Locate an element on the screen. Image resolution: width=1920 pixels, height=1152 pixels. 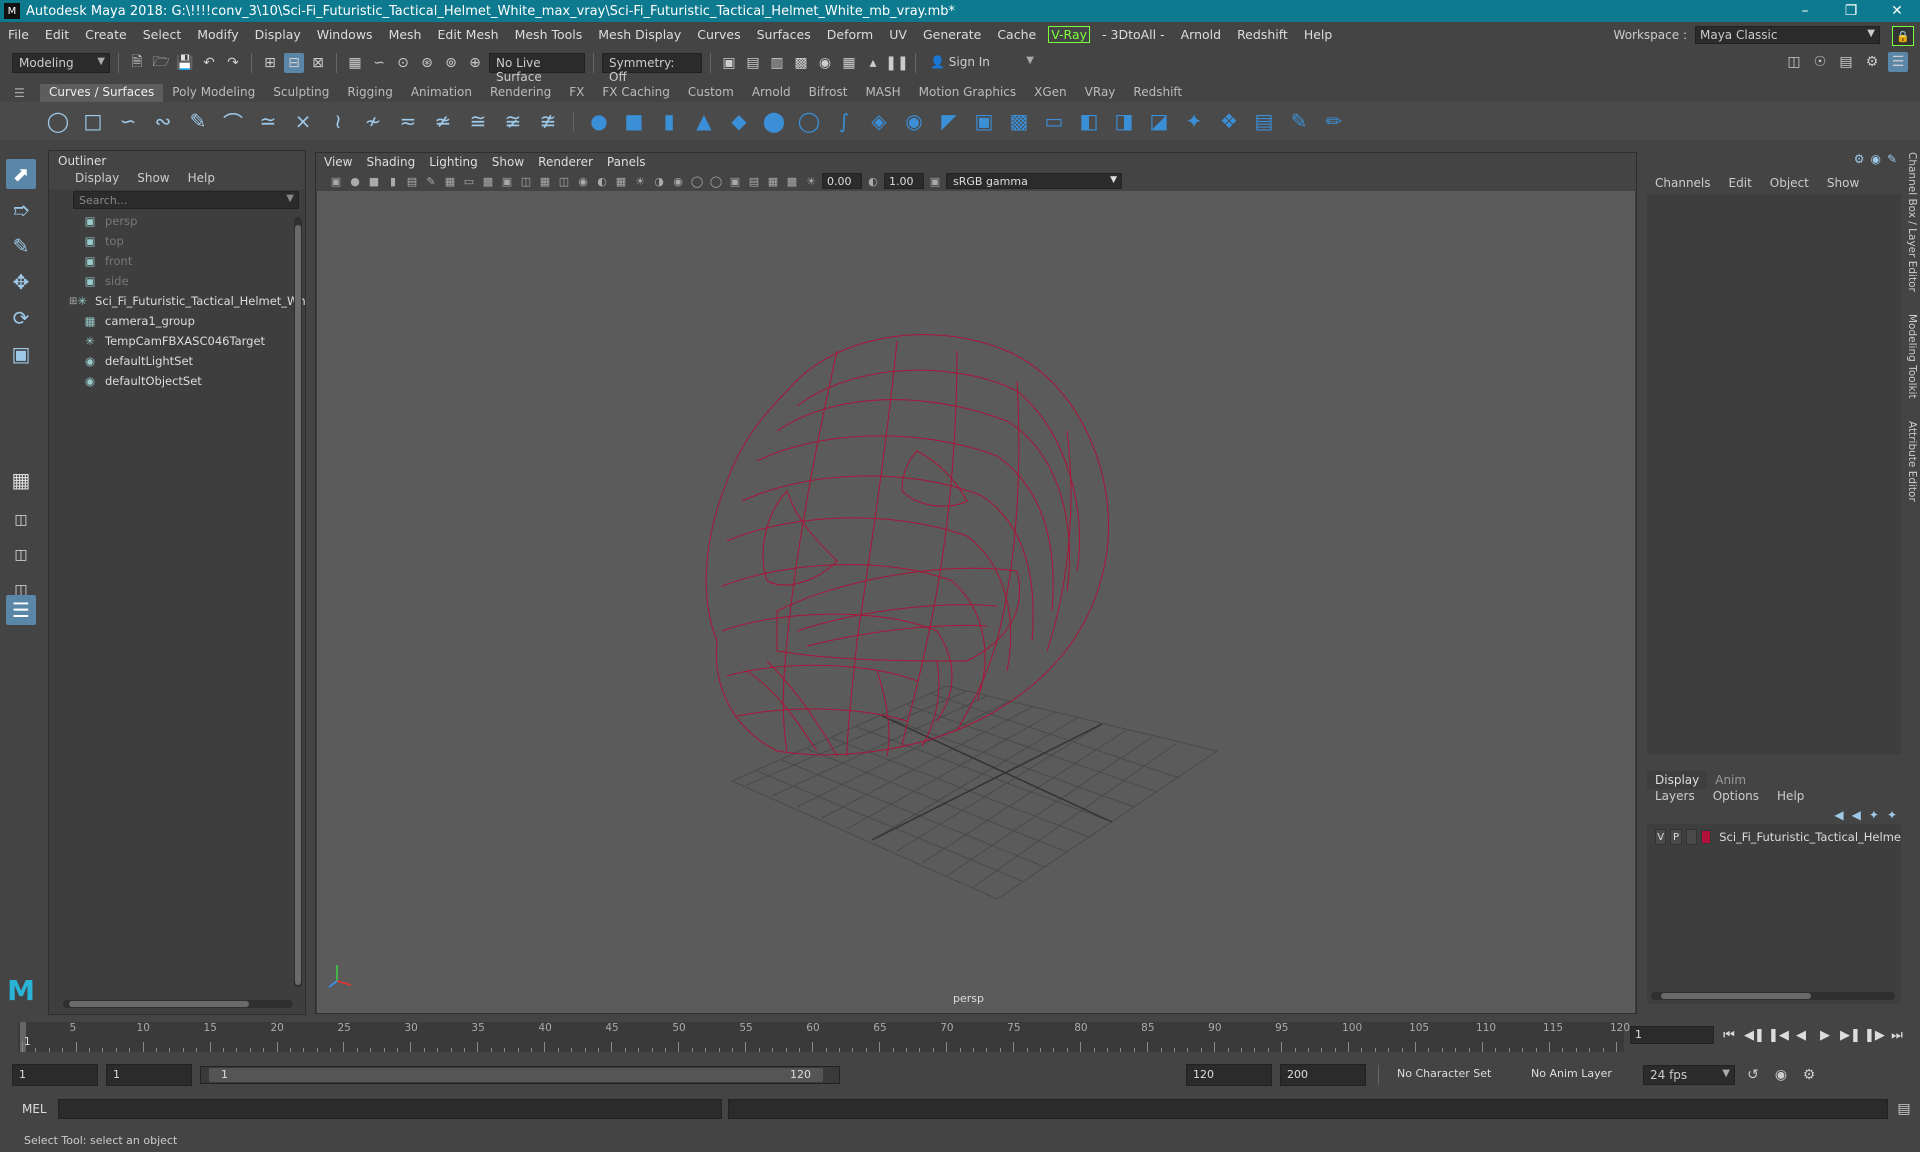
snap-curve-icon: ∽ is located at coordinates (379, 63).